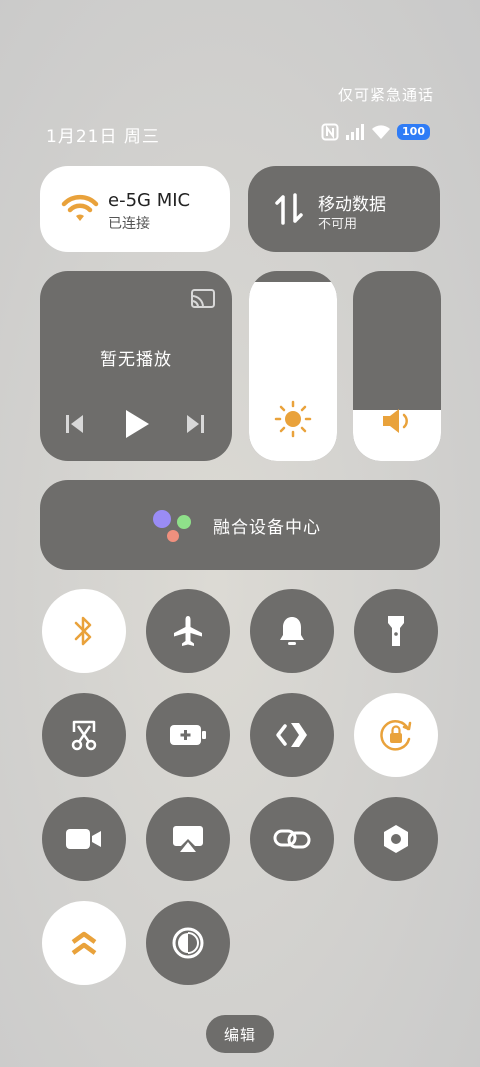  I want to click on share-toggle, so click(292, 735).